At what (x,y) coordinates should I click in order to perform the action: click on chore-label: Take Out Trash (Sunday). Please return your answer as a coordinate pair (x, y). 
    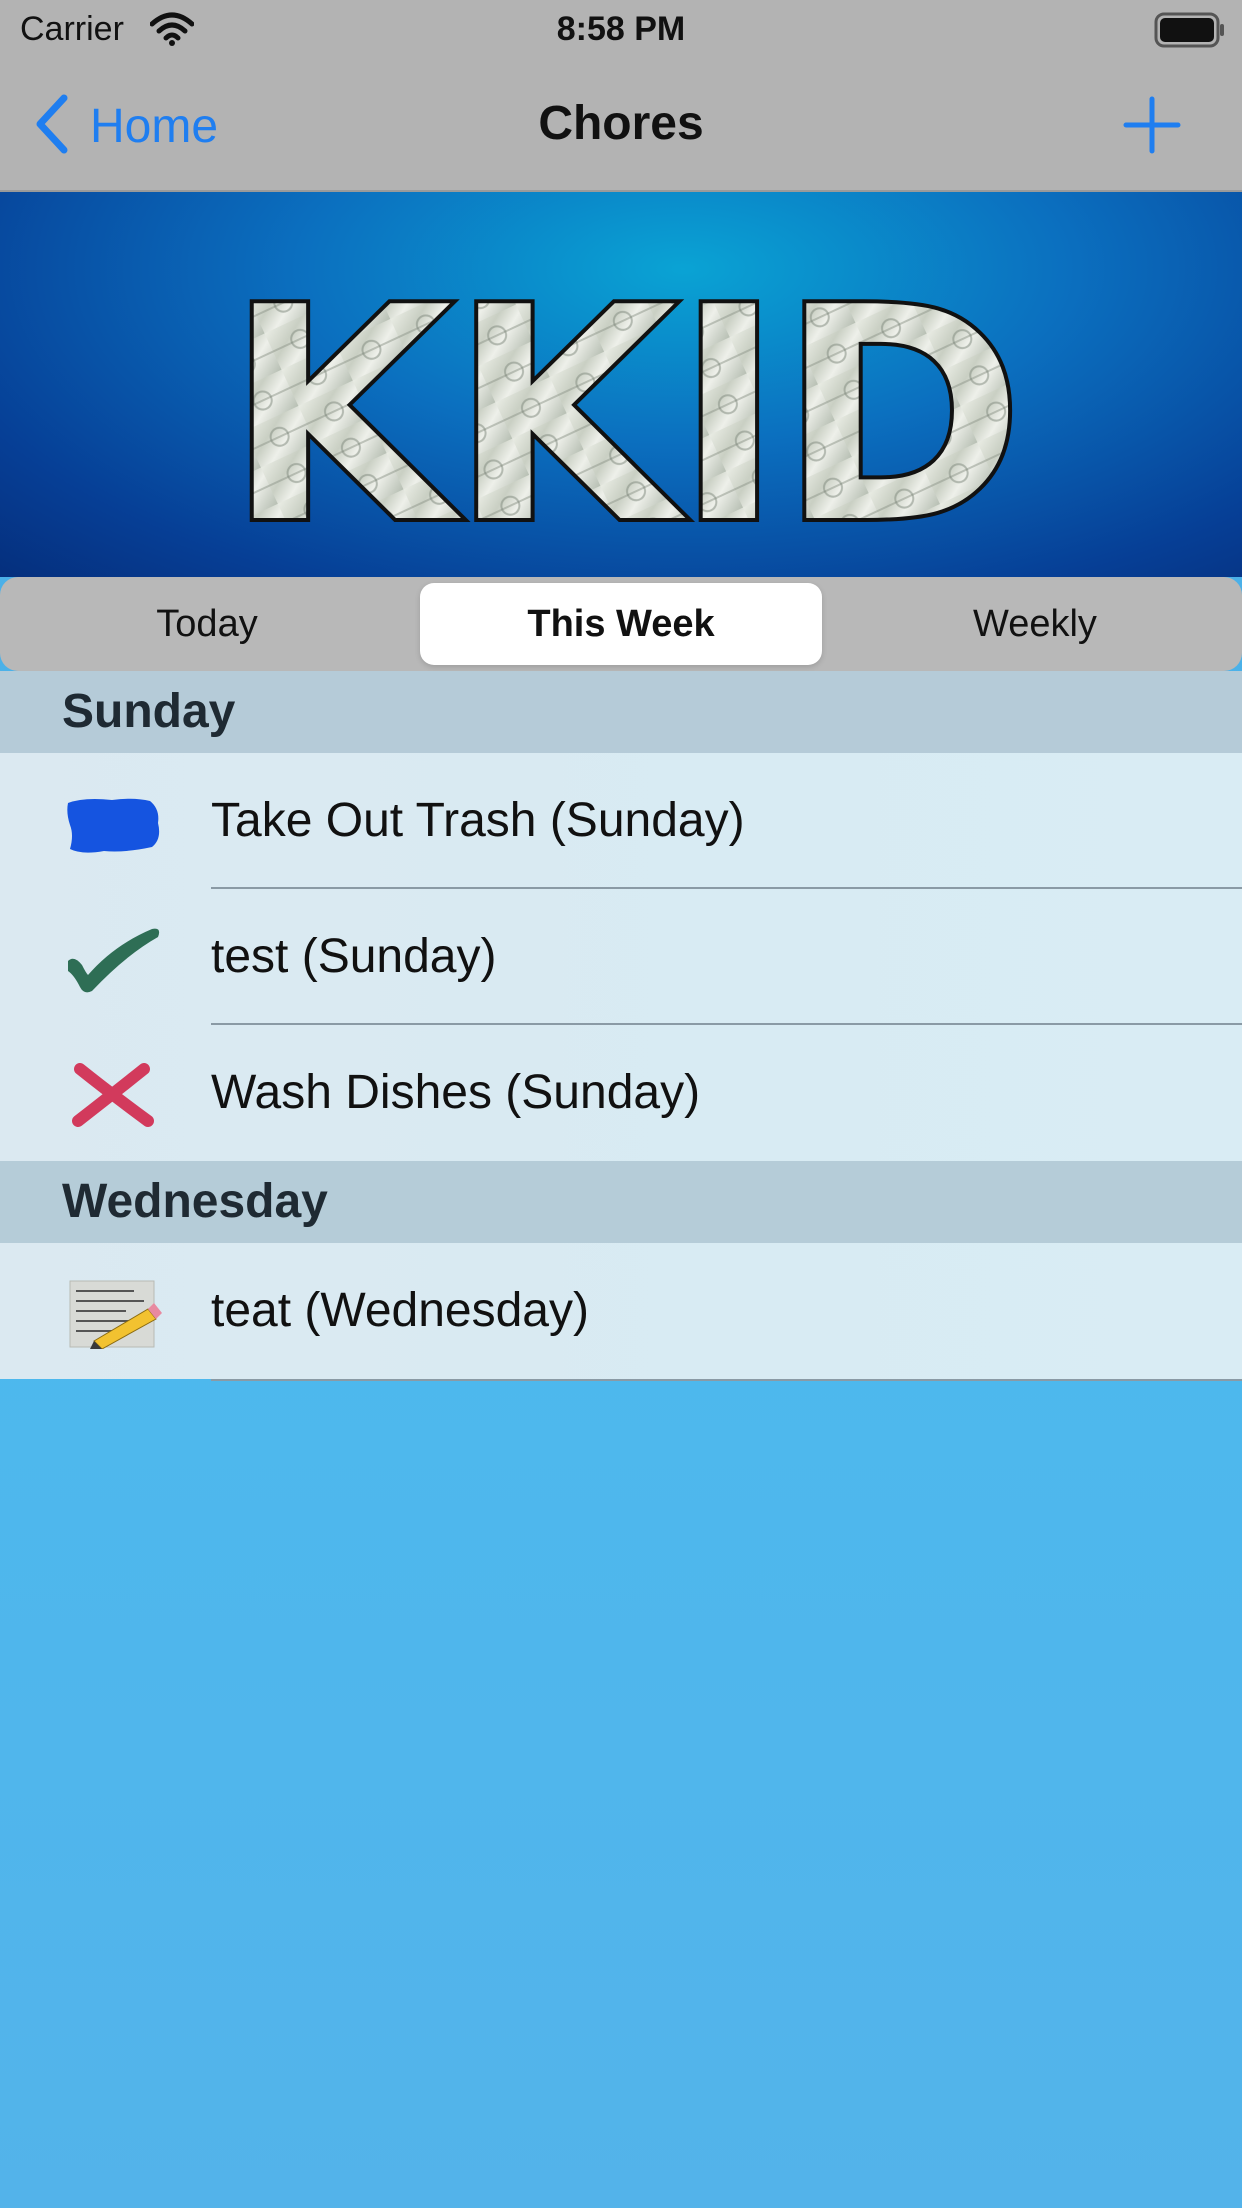
    Looking at the image, I should click on (478, 820).